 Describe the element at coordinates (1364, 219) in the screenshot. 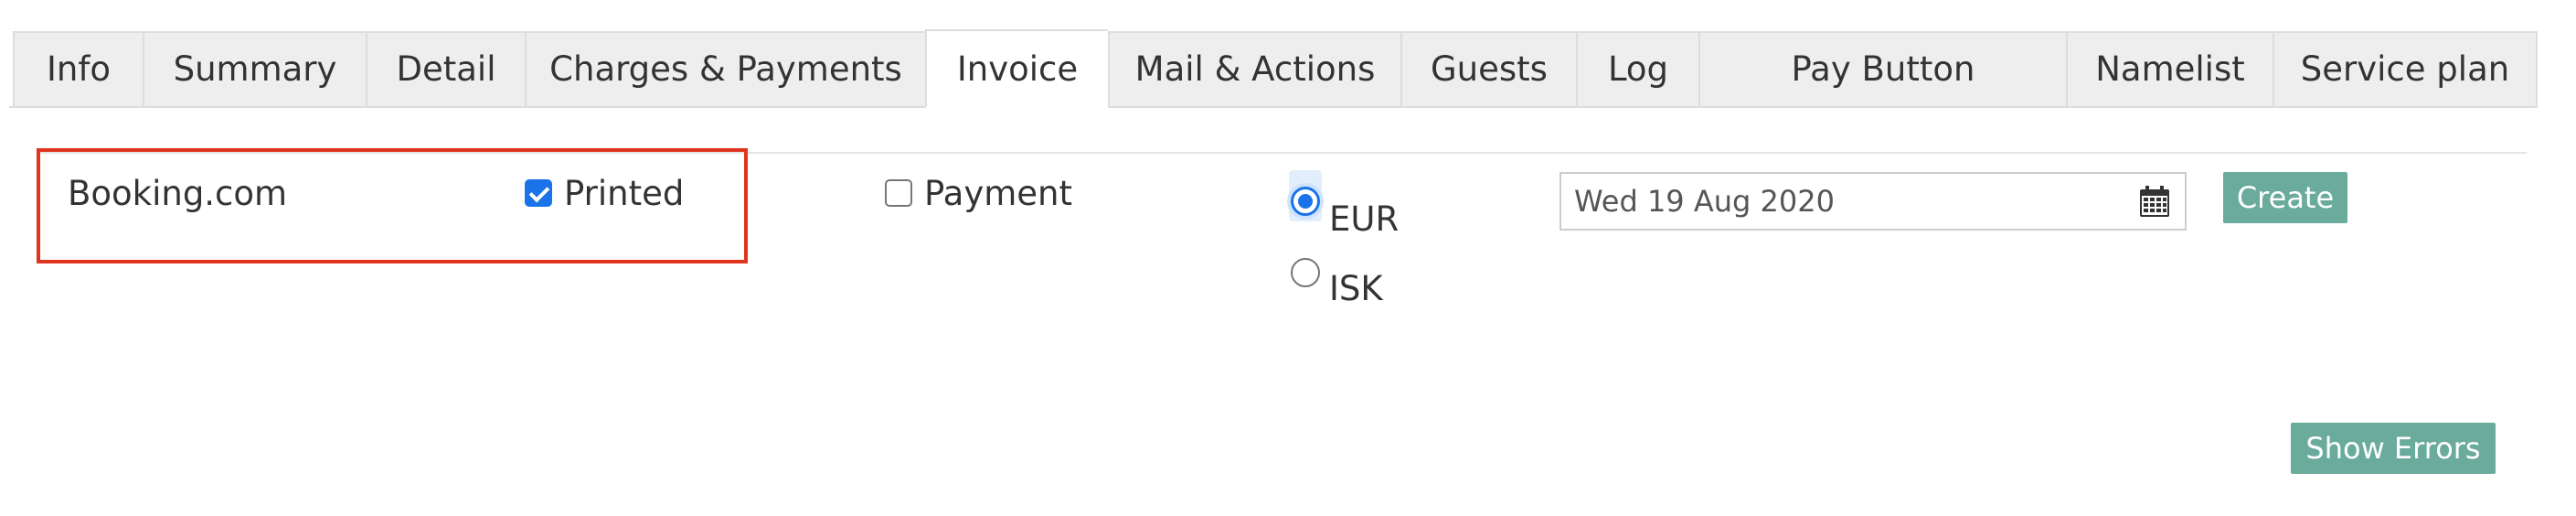

I see `currency-label-eur: EUR` at that location.